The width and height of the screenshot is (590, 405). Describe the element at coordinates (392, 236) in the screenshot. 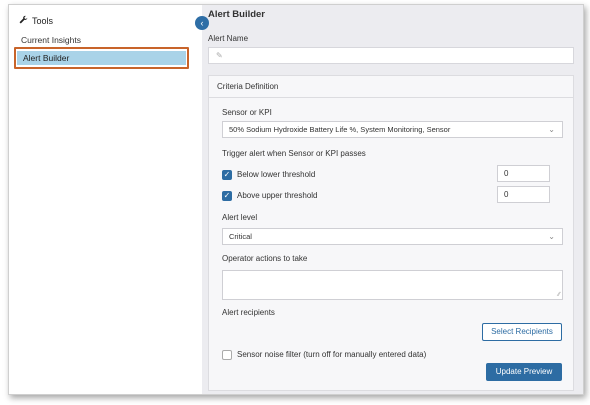

I see `alert-level-select: Critical ⌄` at that location.